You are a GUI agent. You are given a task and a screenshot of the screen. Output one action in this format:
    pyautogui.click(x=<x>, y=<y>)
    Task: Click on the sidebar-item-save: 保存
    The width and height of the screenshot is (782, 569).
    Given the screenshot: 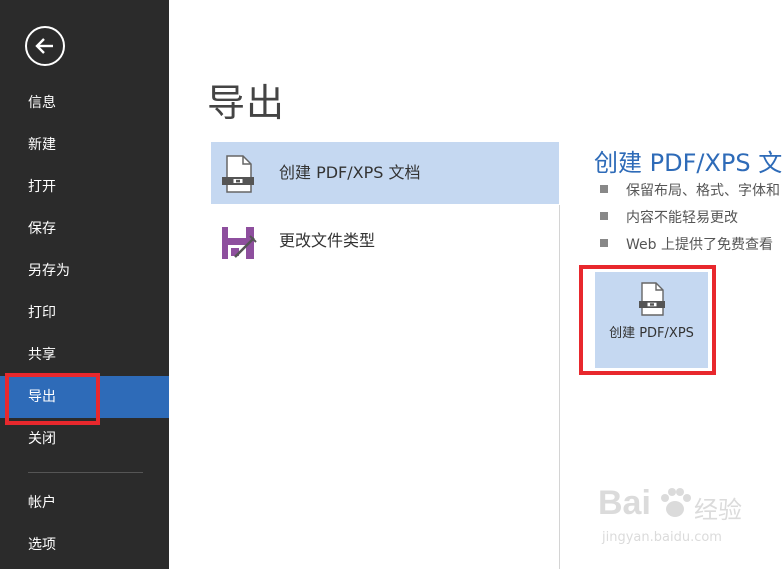 What is the action you would take?
    pyautogui.click(x=84, y=229)
    